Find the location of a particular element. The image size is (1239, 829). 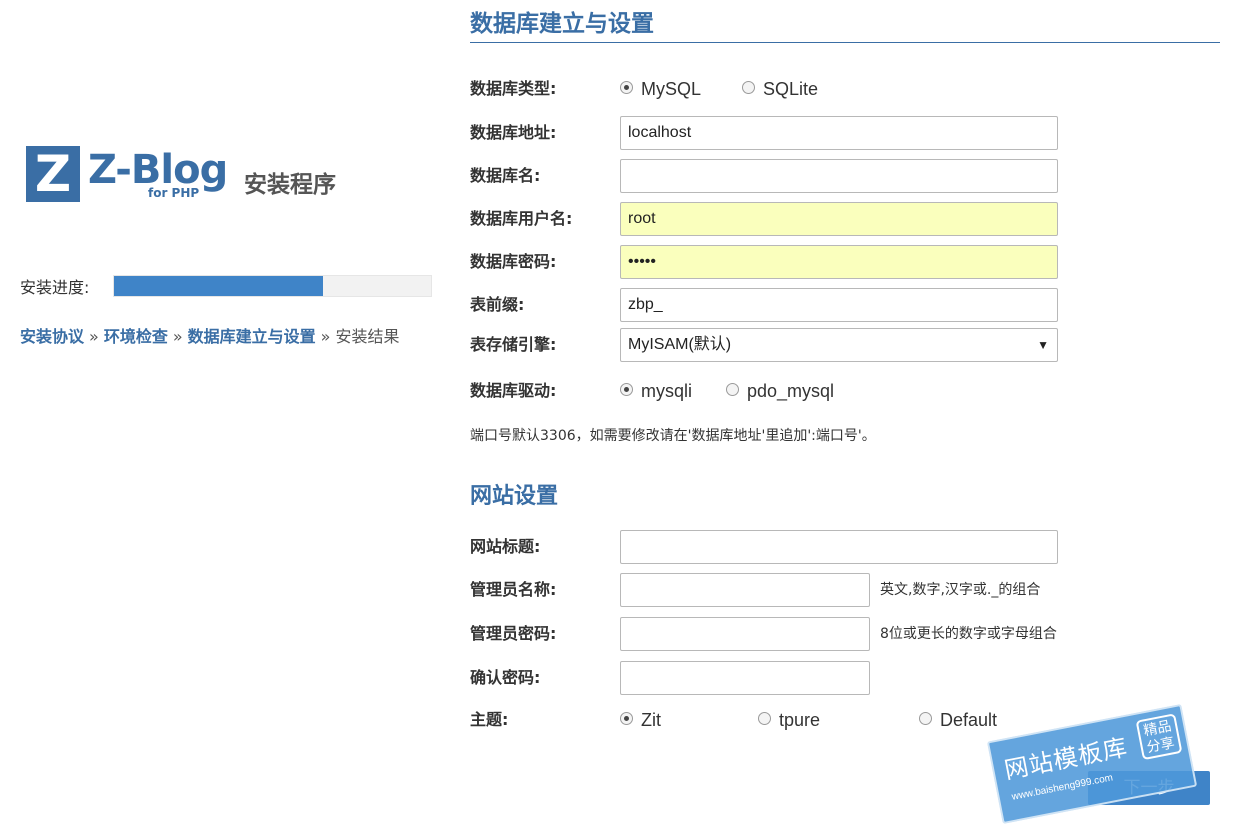

table-prefix-input is located at coordinates (839, 305).